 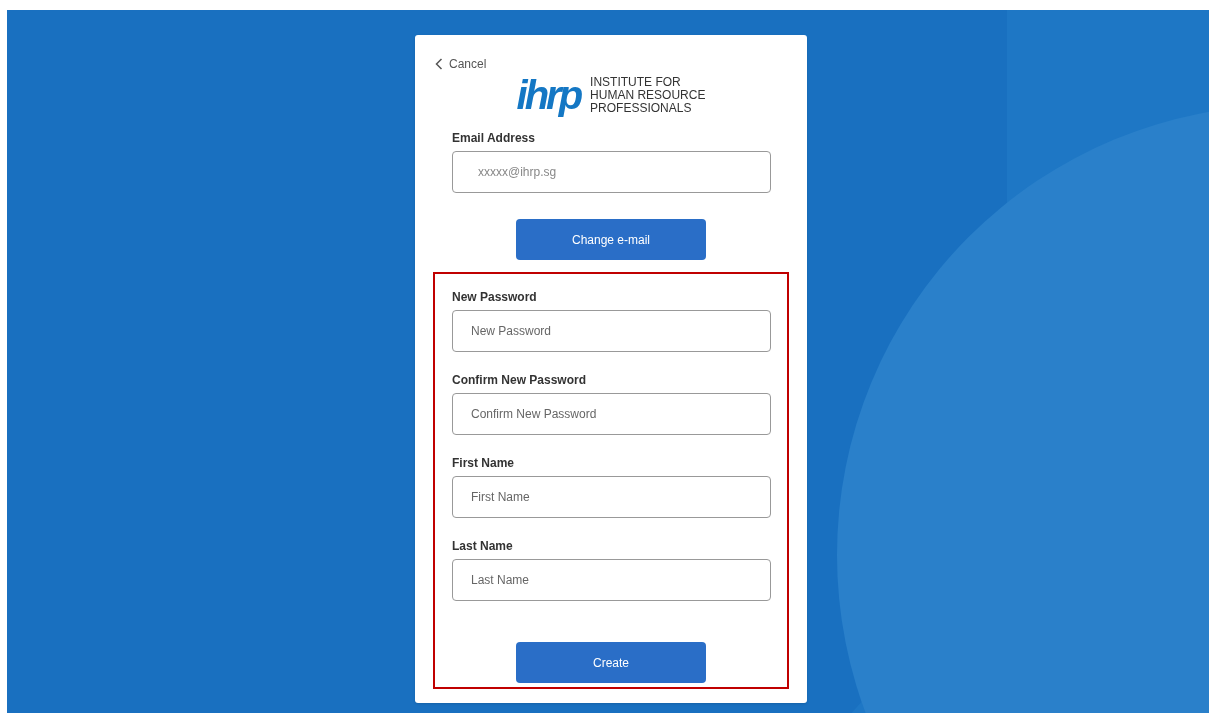 What do you see at coordinates (520, 379) in the screenshot?
I see `field-label: Confirm New Password` at bounding box center [520, 379].